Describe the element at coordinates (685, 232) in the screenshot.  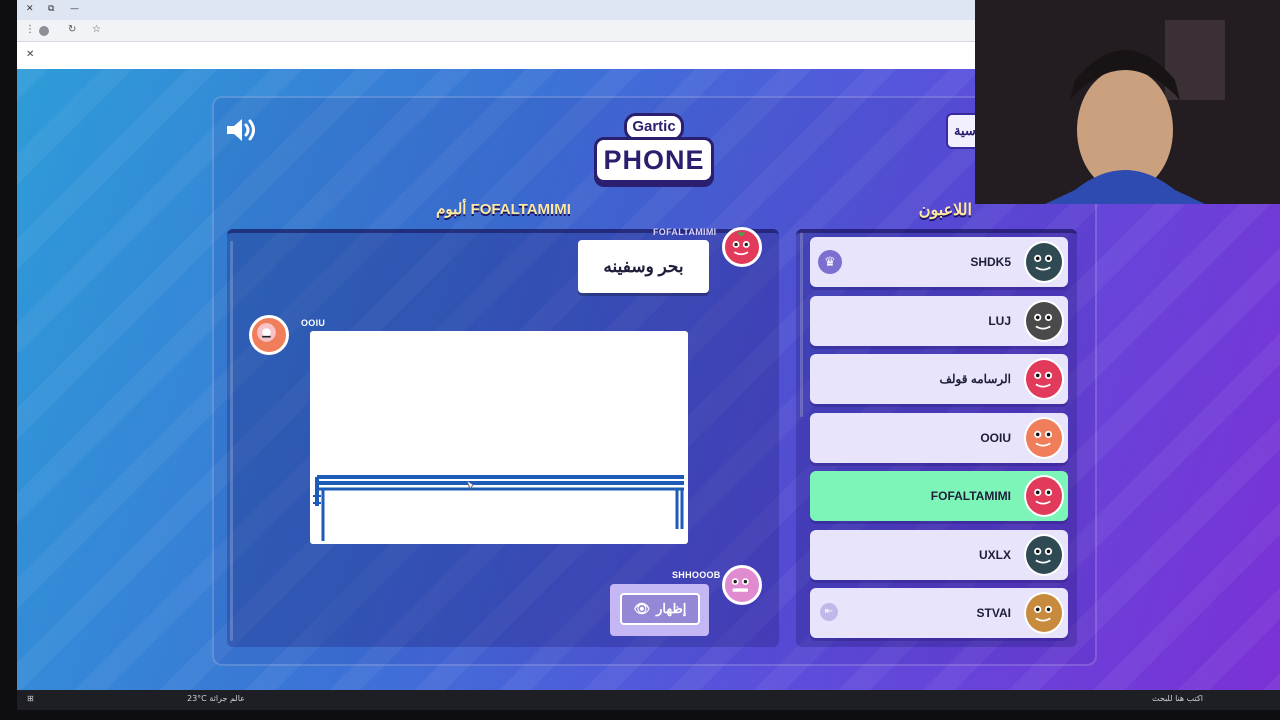
I see `entry-author: FOFALTAMIMI` at that location.